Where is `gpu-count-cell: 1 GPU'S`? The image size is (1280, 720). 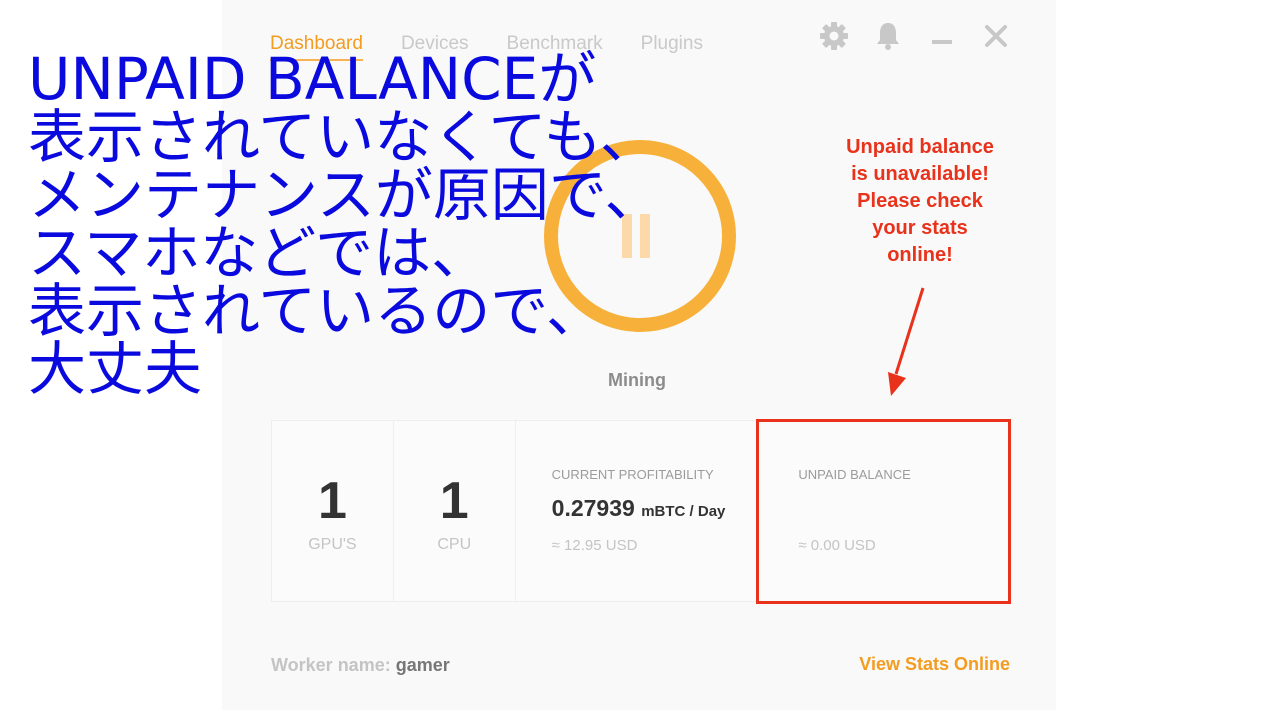 gpu-count-cell: 1 GPU'S is located at coordinates (333, 511).